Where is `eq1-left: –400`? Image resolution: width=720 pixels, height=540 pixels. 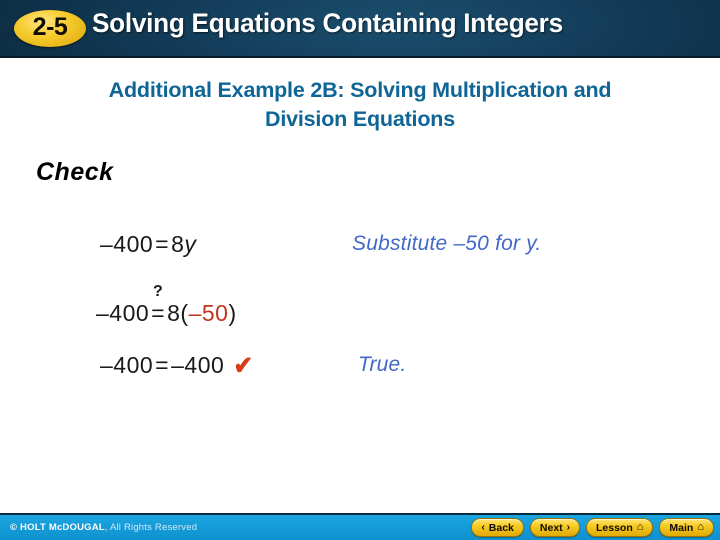
eq1-left: –400 is located at coordinates (127, 244).